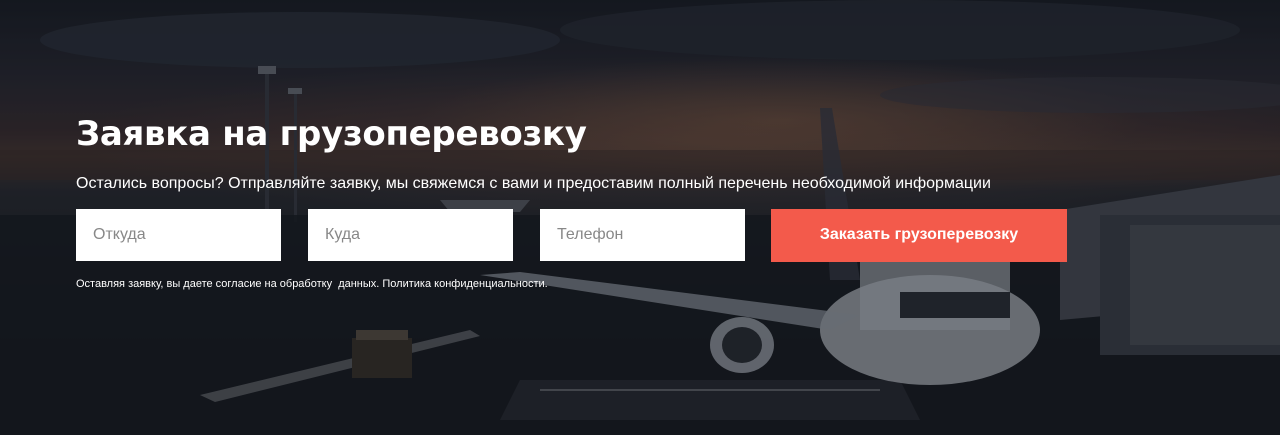 The height and width of the screenshot is (435, 1280). What do you see at coordinates (410, 235) in the screenshot?
I see `to-input` at bounding box center [410, 235].